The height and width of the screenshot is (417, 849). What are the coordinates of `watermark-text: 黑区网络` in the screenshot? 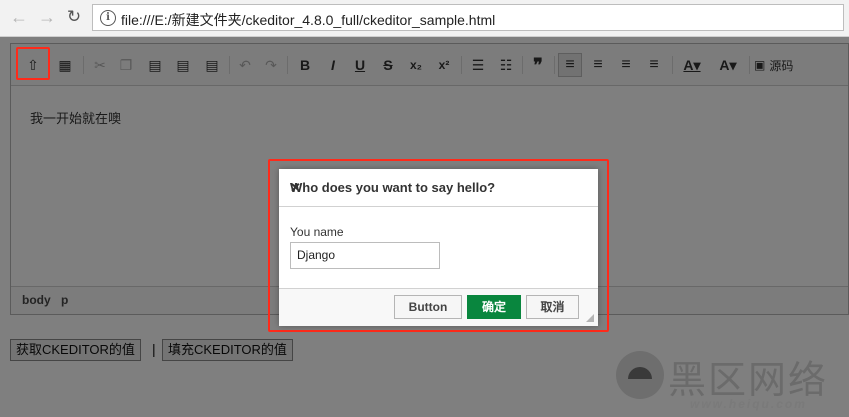 It's located at (748, 380).